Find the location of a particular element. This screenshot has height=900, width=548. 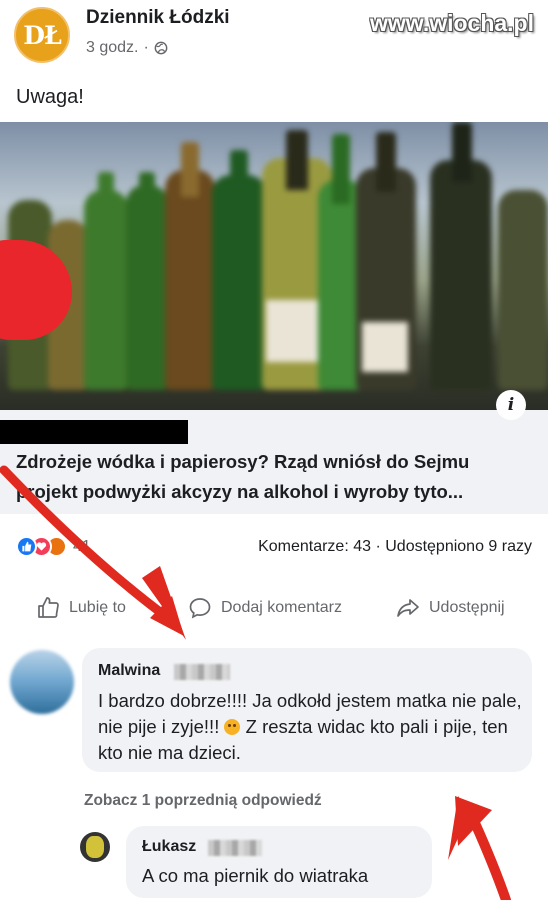

reply-bubble: Łukasz A co ma piernik do wiatraka is located at coordinates (279, 862).